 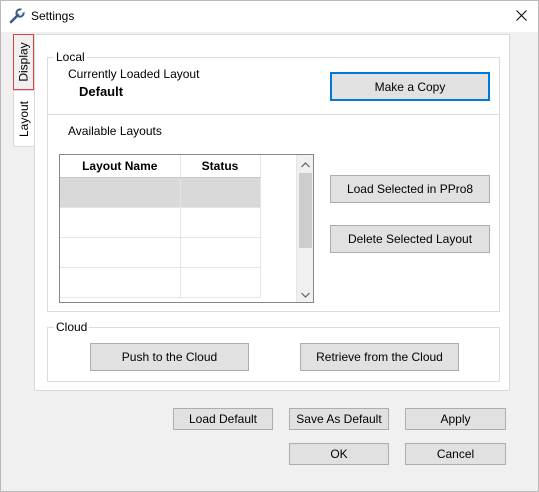 What do you see at coordinates (379, 357) in the screenshot?
I see `retrieve-from-cloud-button: Retrieve from the Cloud` at bounding box center [379, 357].